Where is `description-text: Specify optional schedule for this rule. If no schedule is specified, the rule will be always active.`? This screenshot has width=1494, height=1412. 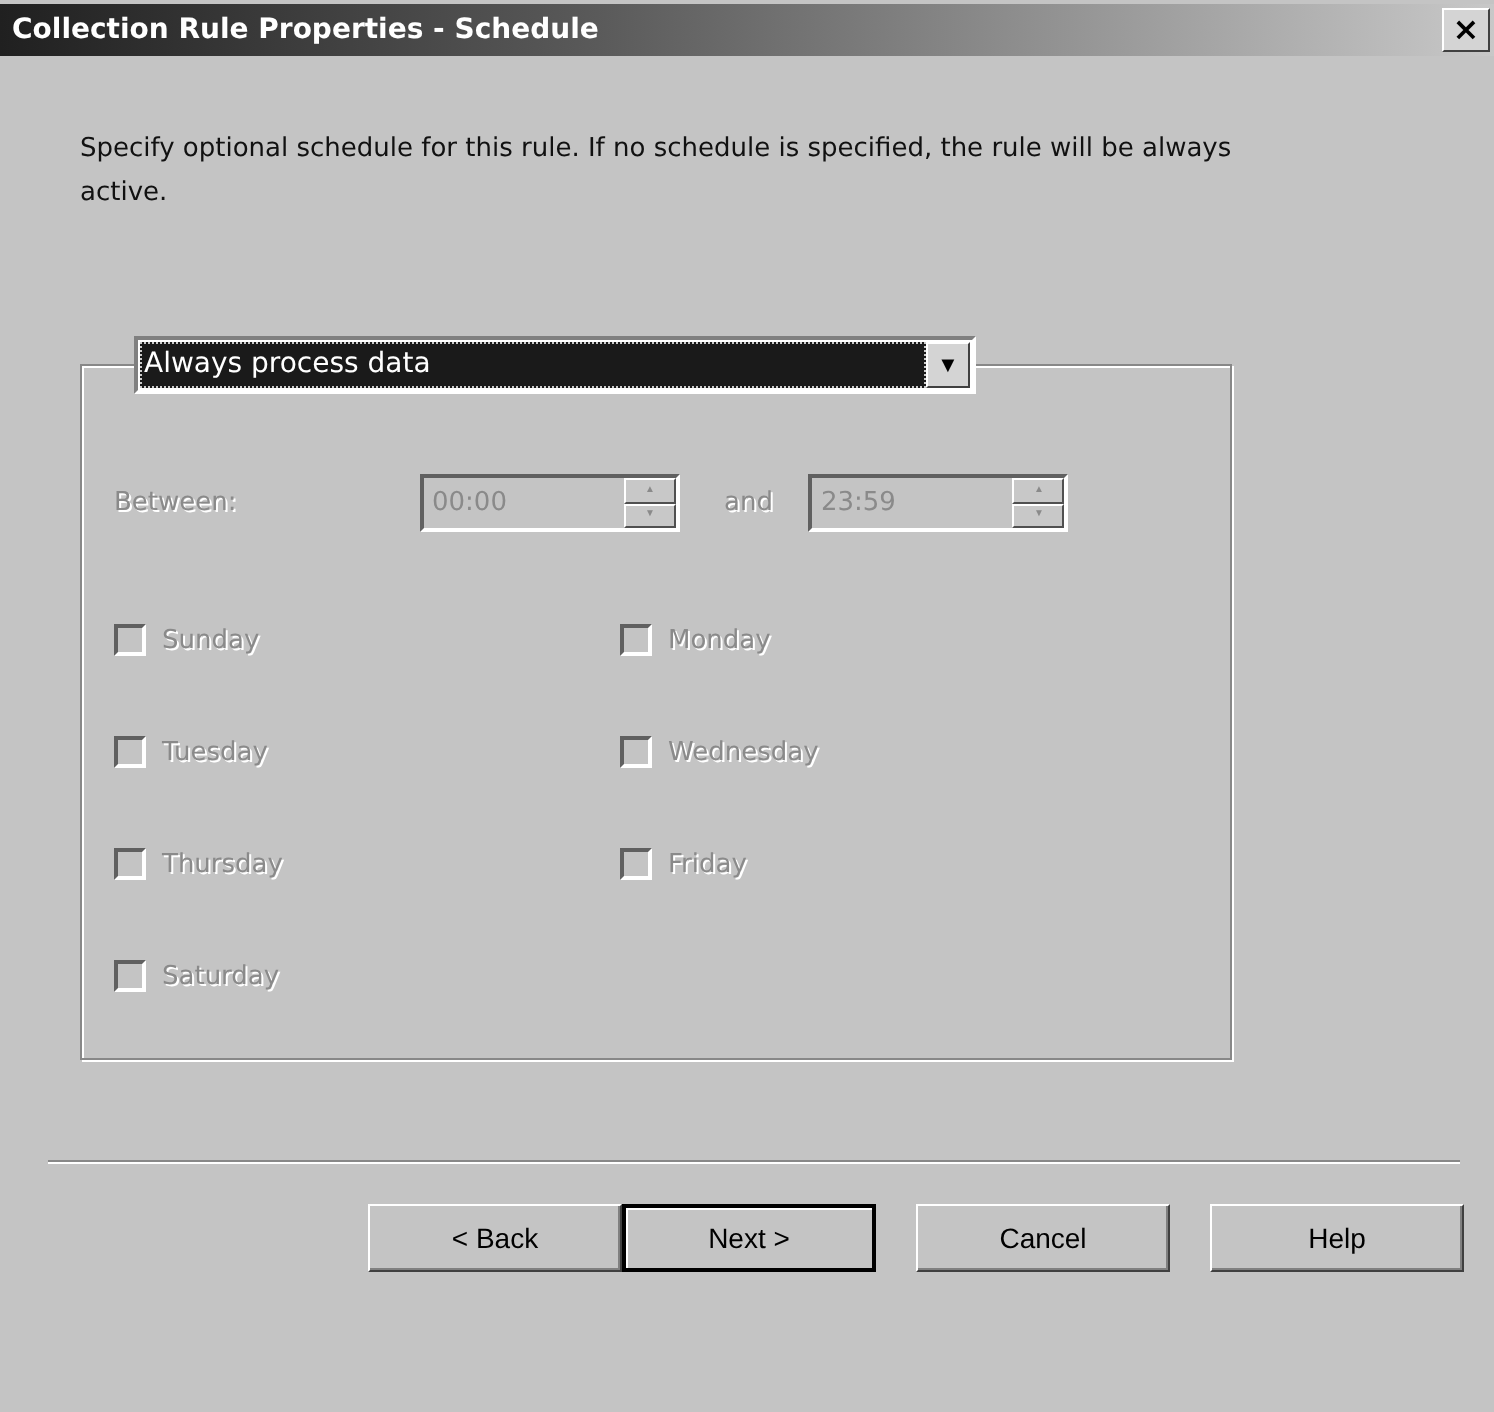
description-text: Specify optional schedule for this rule. If no schedule is specified, the rule will be always active. is located at coordinates (657, 172).